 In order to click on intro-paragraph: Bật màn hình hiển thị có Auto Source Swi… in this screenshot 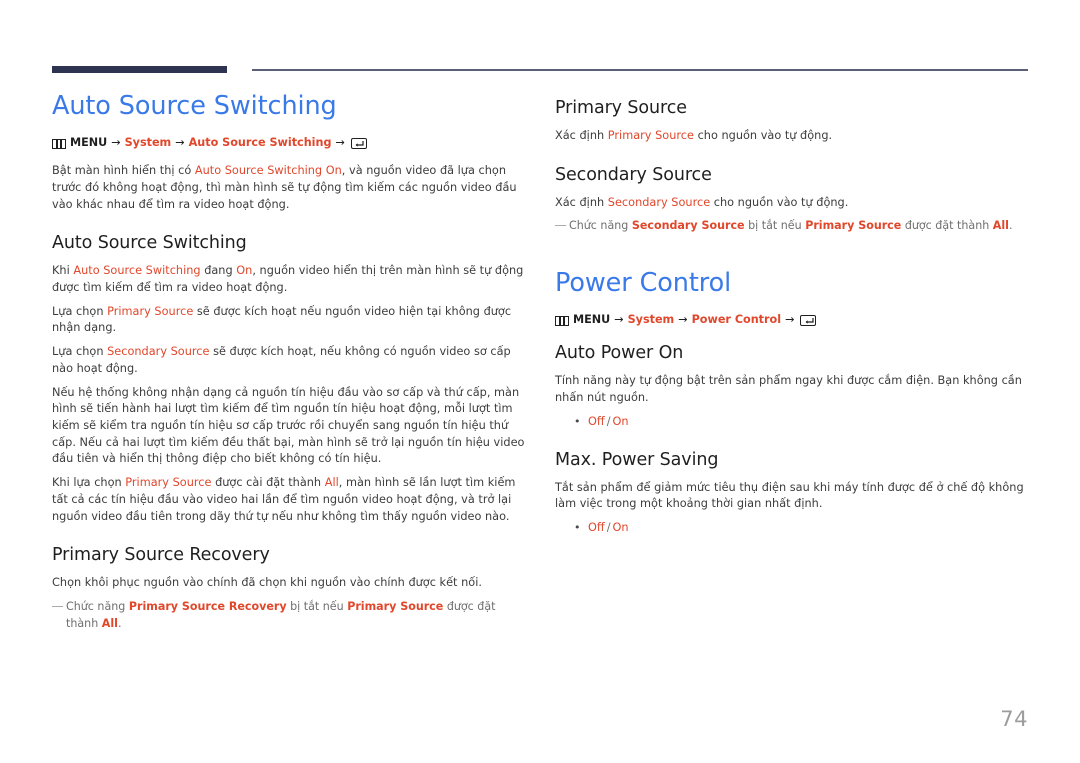, I will do `click(291, 188)`.